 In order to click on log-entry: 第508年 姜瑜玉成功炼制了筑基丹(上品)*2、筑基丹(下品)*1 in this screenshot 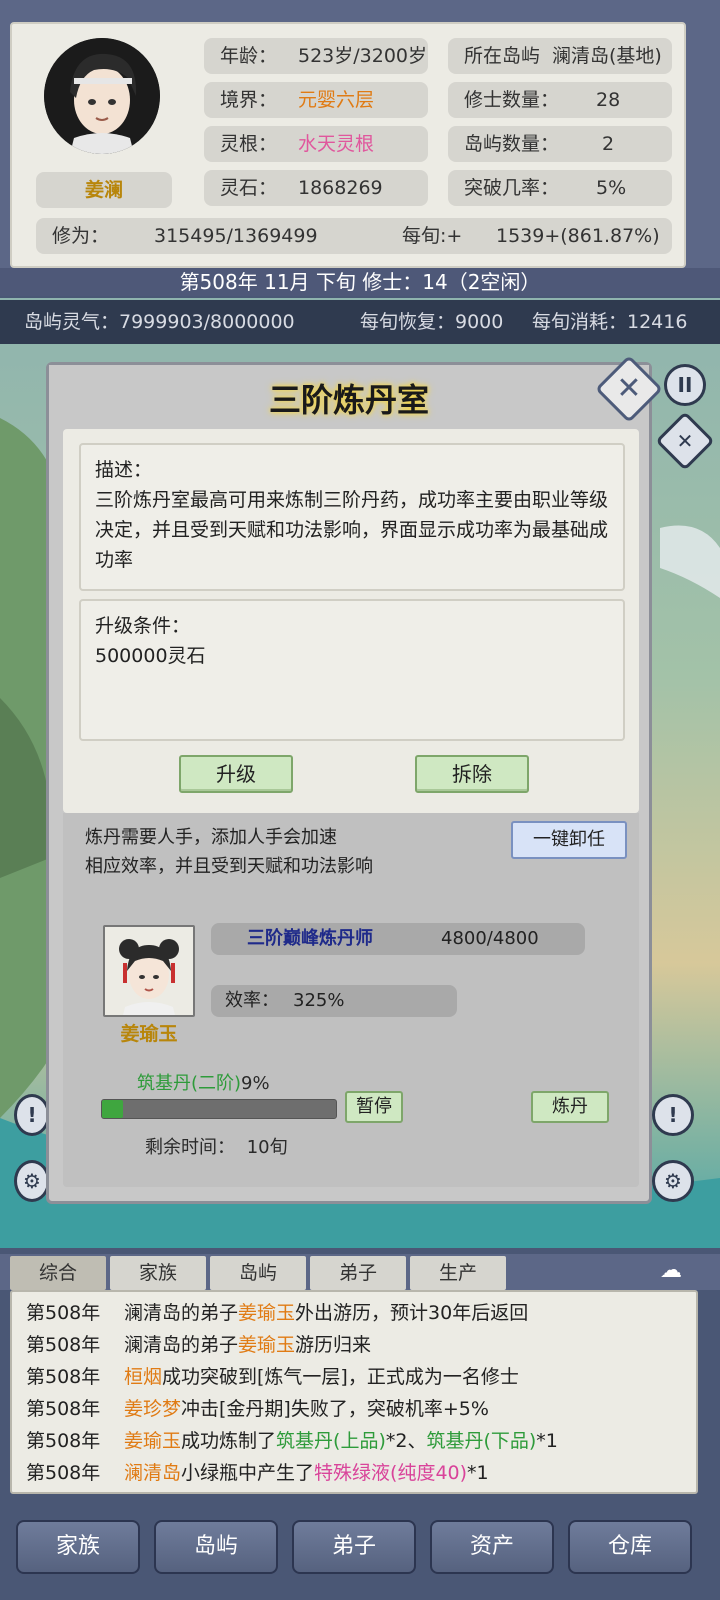, I will do `click(292, 1439)`.